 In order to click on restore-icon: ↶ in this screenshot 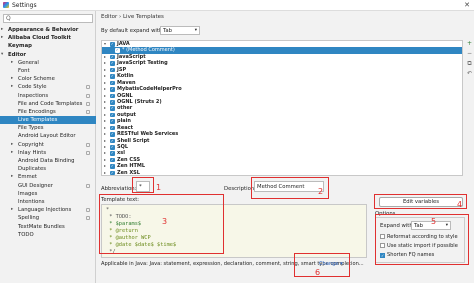, I will do `click(469, 73)`.